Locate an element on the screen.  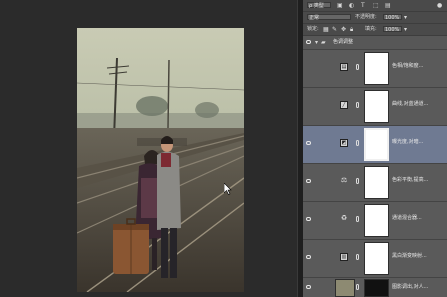
fill-label: 填充: is located at coordinates (371, 29).